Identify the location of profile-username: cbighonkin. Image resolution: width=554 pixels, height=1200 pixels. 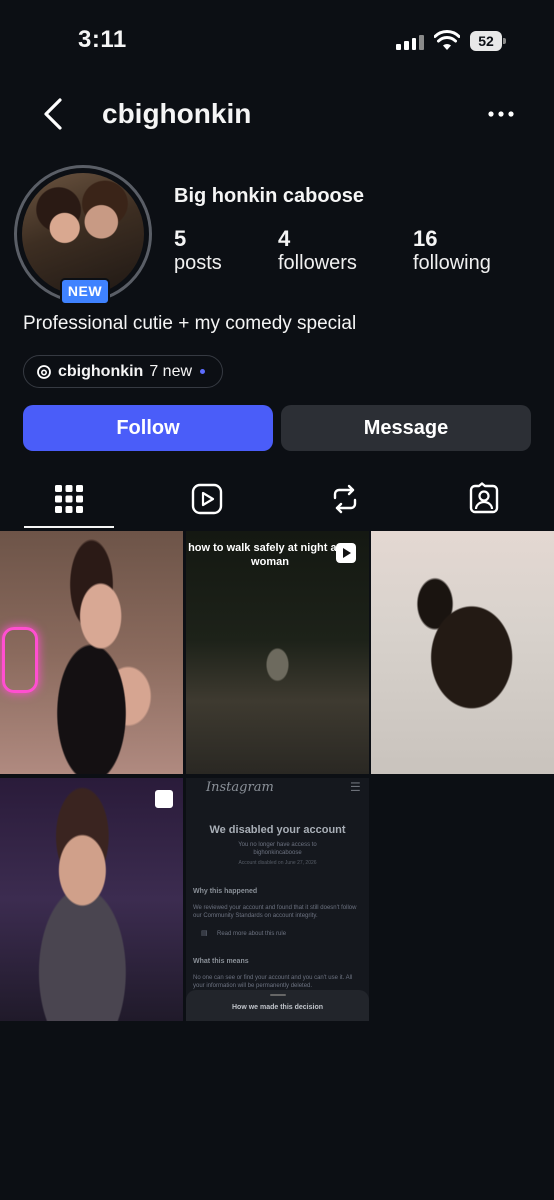
(177, 113).